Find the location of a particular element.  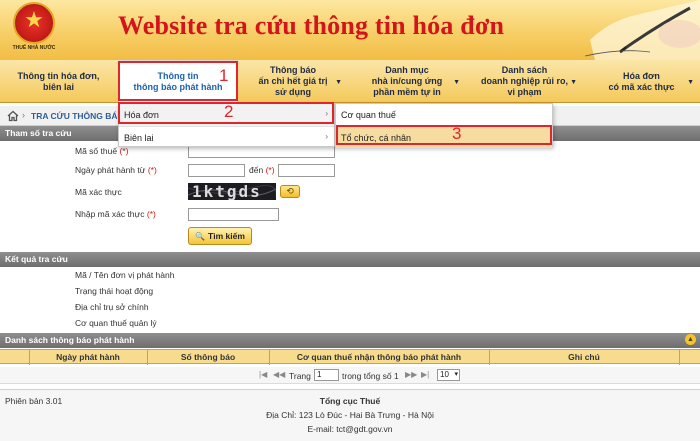

result-field-tax-office: Cơ quan thuế quản lý is located at coordinates (116, 323).